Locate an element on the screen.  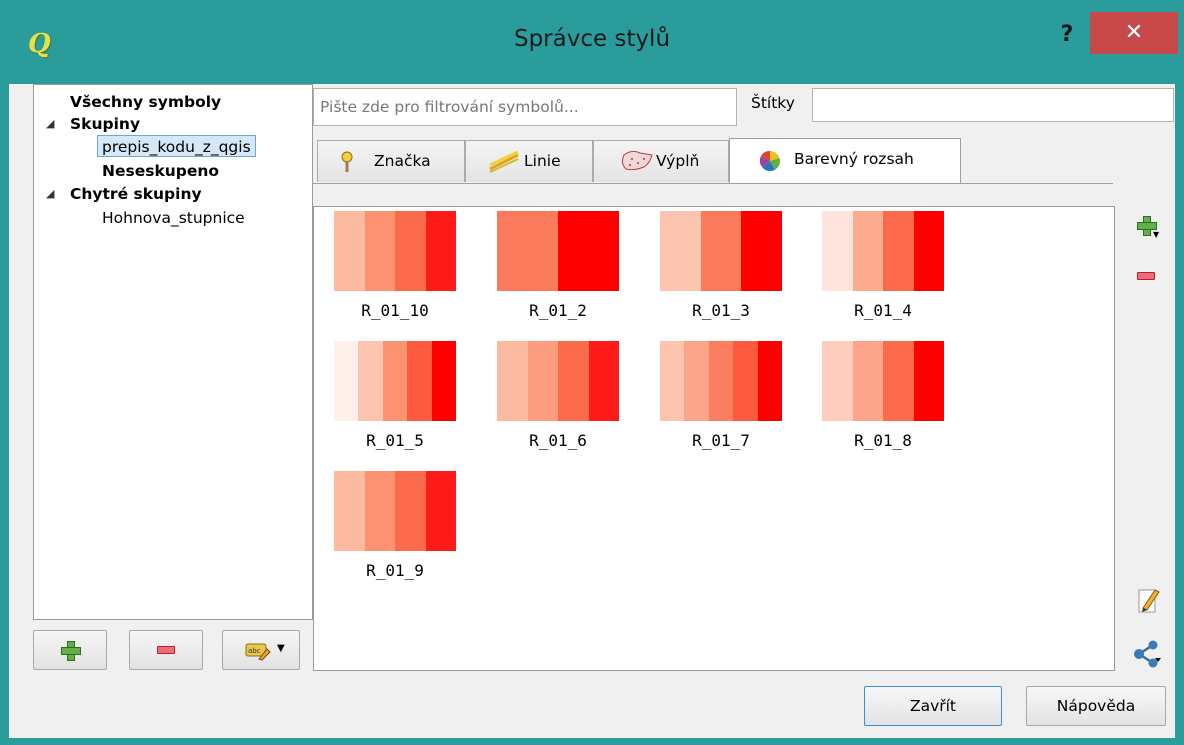
title-bar: Q Správce stylů ? ✕ is located at coordinates (592, 42).